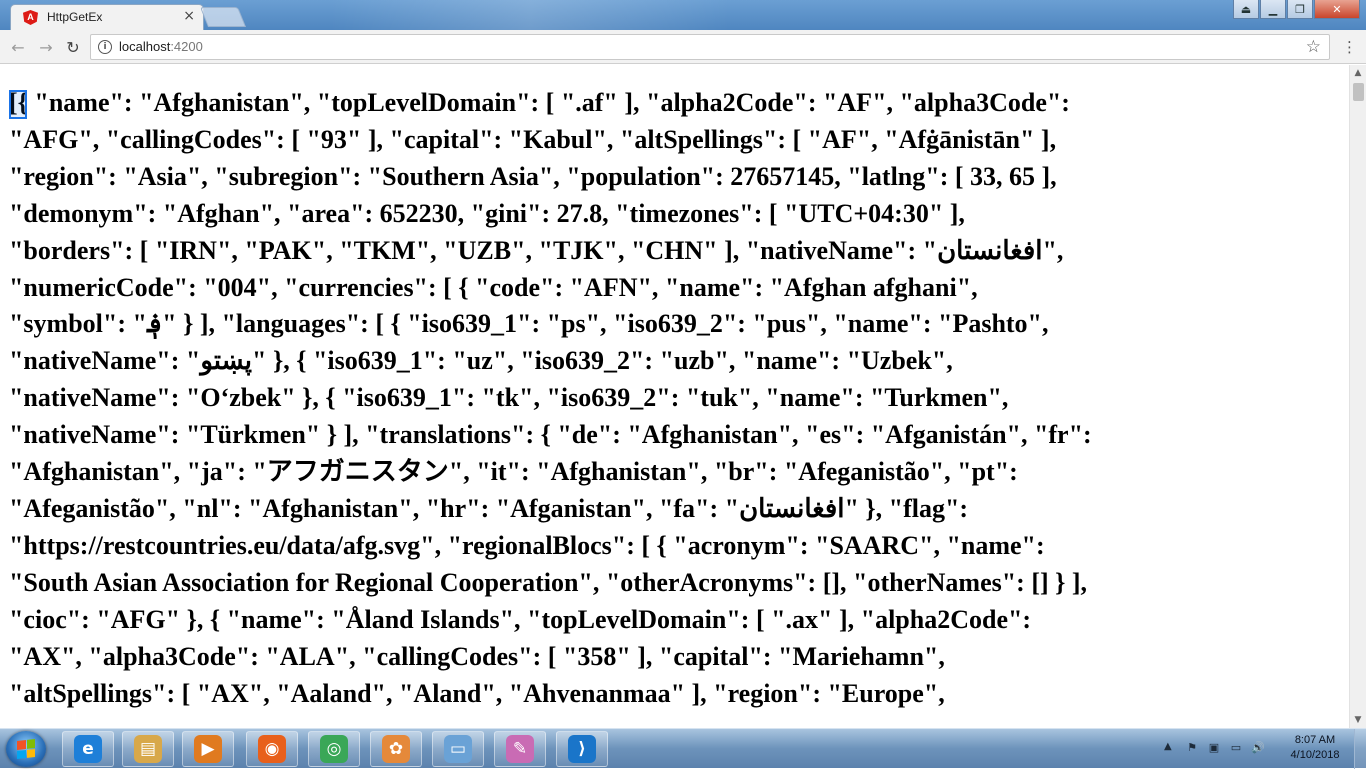  I want to click on minimize-button: ▁, so click(1273, 9).